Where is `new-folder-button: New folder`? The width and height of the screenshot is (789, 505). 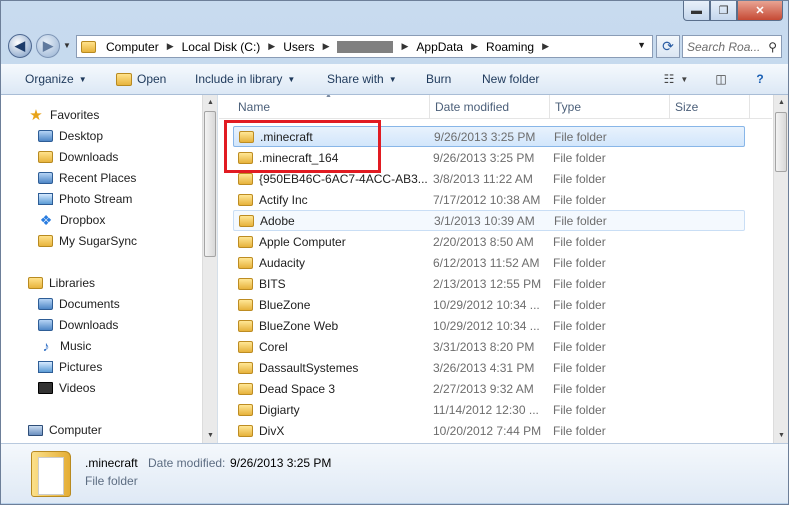
new-folder-button: New folder is located at coordinates (510, 79).